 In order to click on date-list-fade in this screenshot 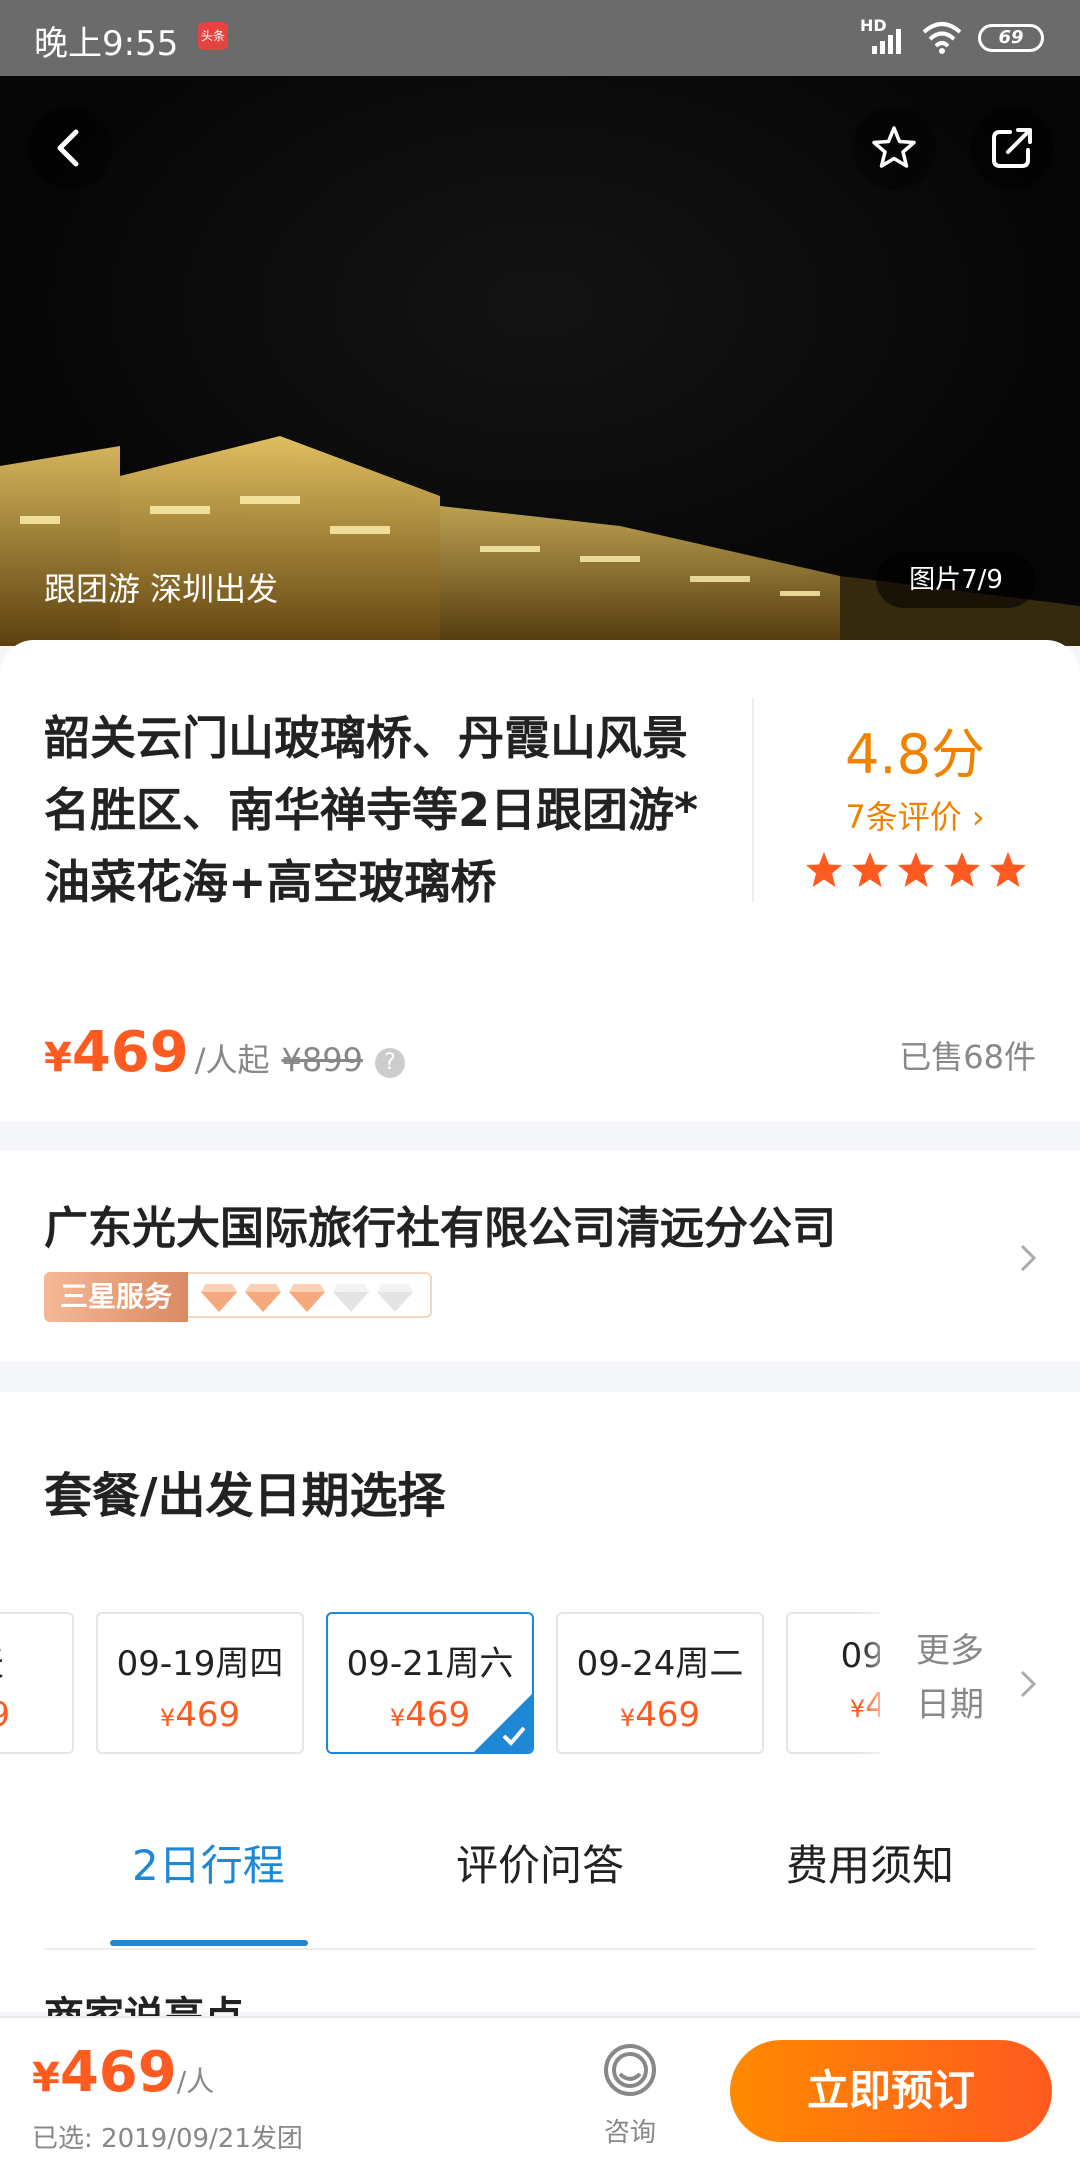, I will do `click(880, 1682)`.